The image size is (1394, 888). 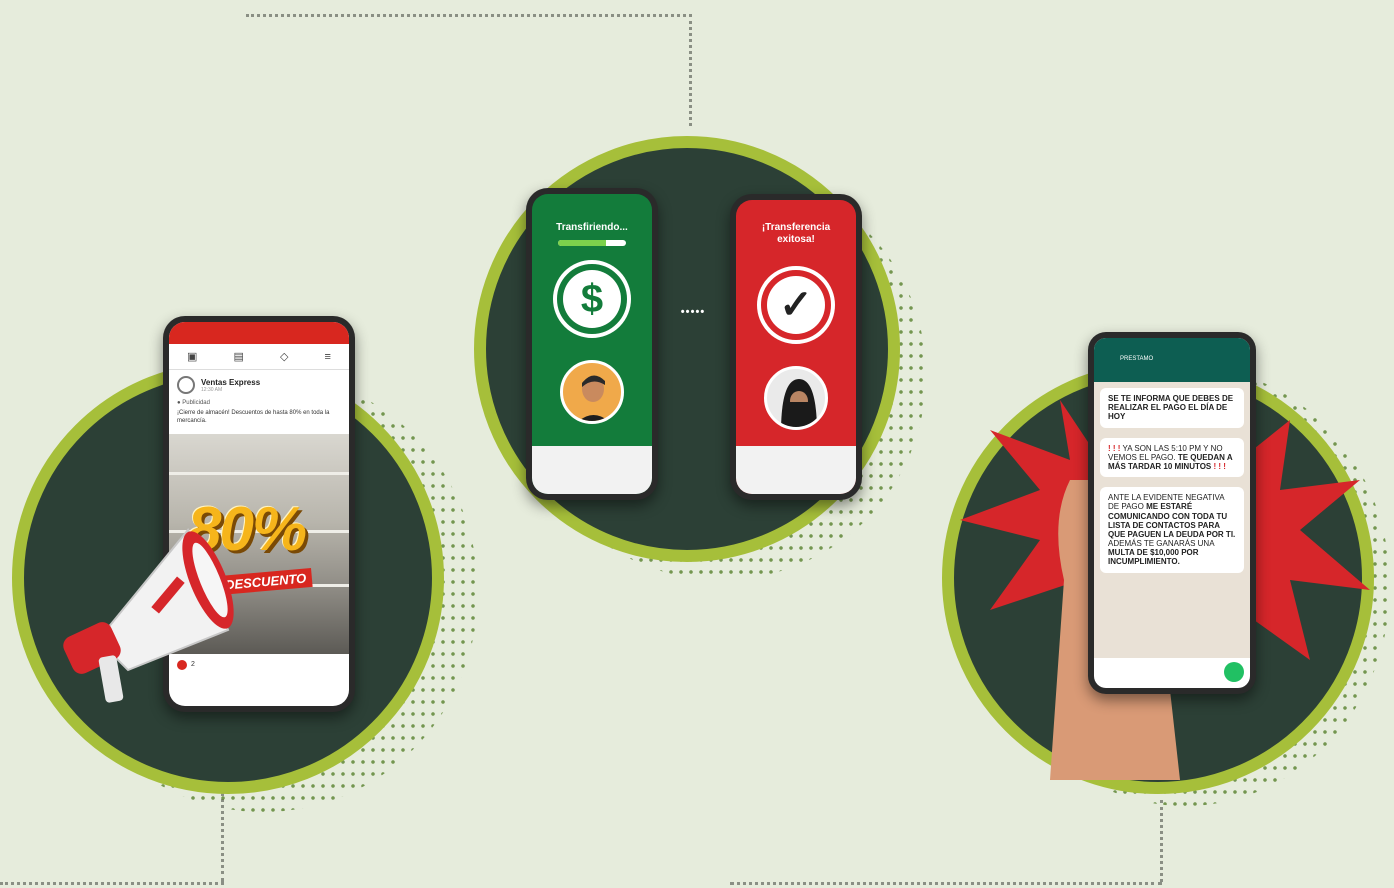 What do you see at coordinates (284, 357) in the screenshot?
I see `bell-icon: ◇` at bounding box center [284, 357].